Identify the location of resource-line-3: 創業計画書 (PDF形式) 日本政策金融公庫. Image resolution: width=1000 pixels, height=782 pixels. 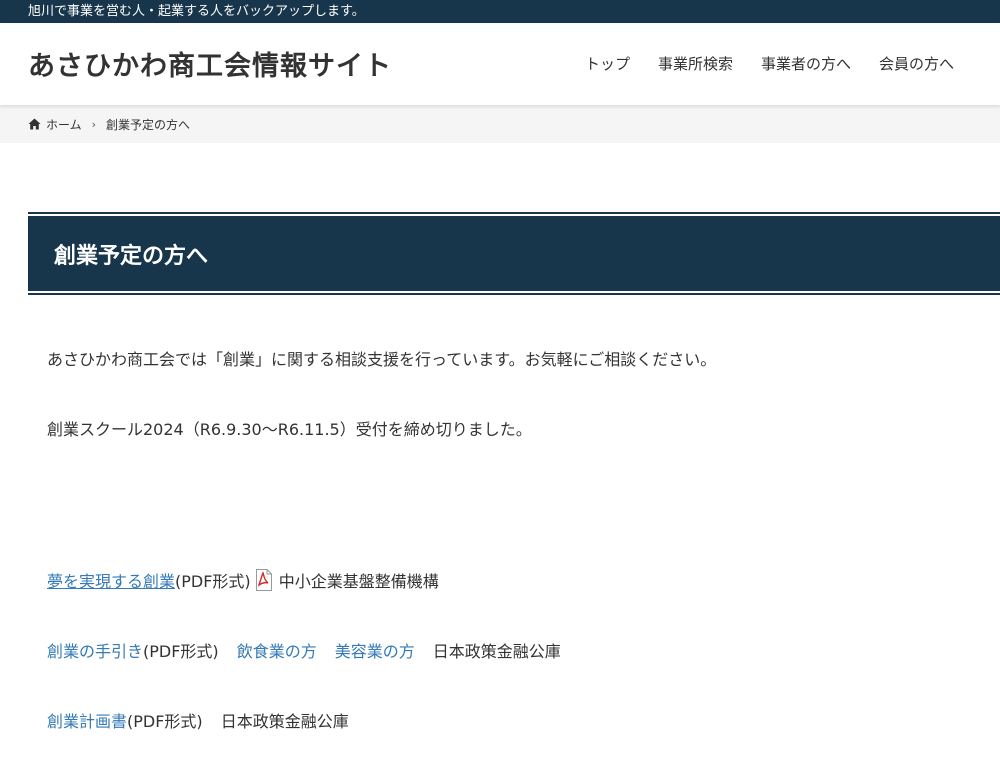
(198, 720).